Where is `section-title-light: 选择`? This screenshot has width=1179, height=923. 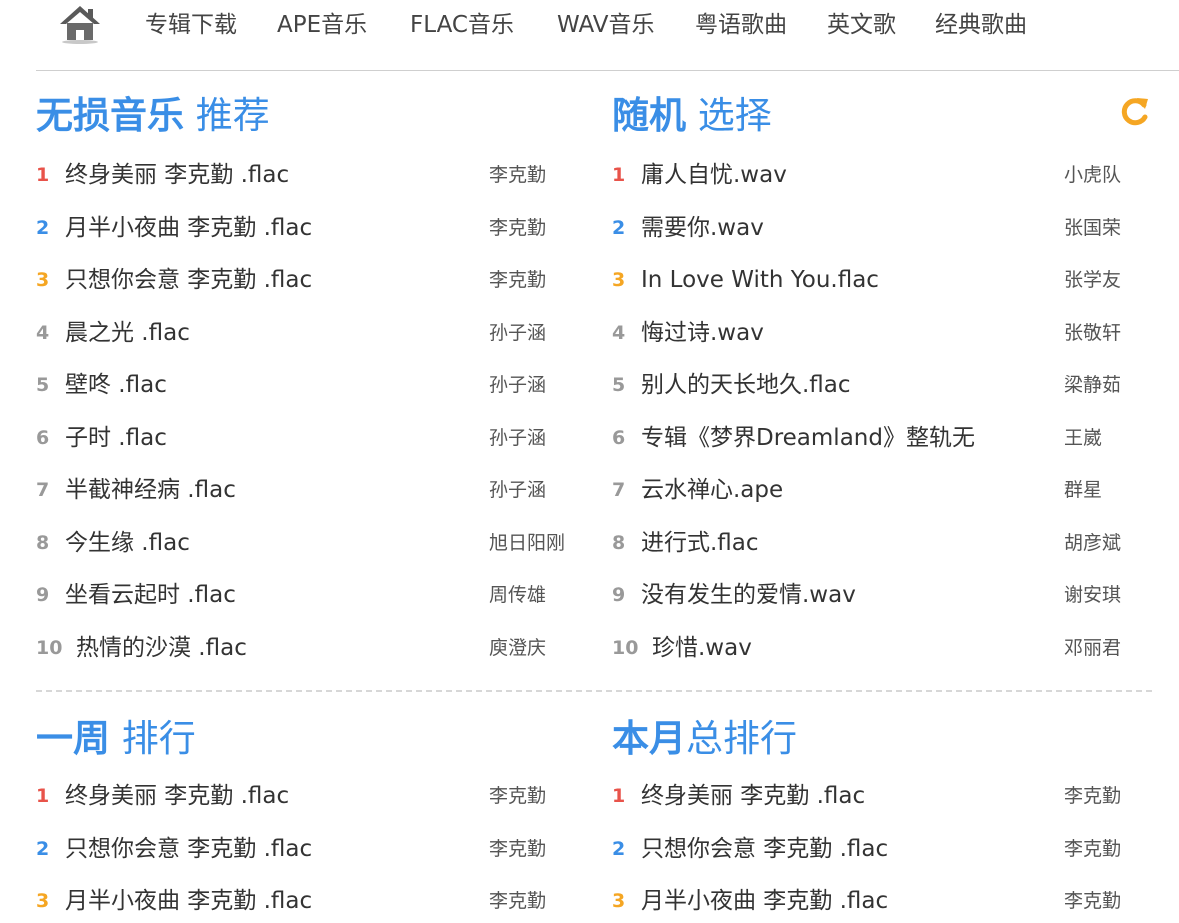
section-title-light: 选择 is located at coordinates (734, 115).